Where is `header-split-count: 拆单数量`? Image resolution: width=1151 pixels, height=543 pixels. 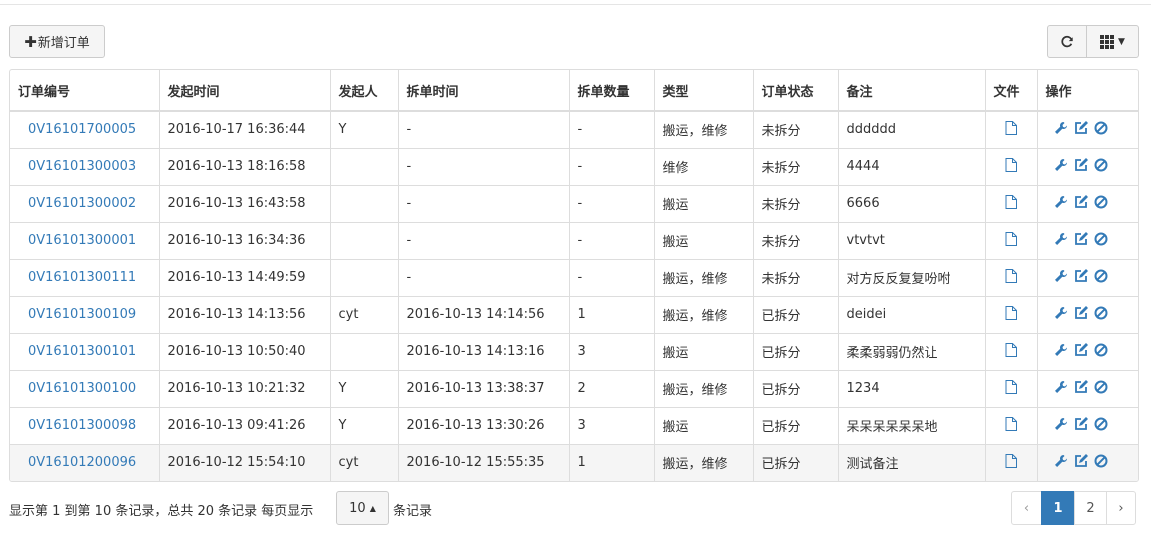 header-split-count: 拆单数量 is located at coordinates (612, 91).